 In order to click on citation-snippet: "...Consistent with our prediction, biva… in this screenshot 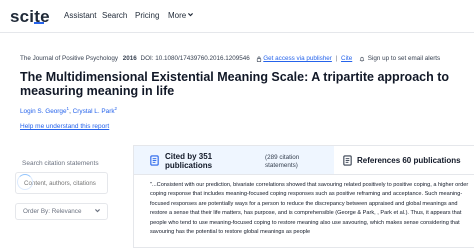, I will do `click(309, 209)`.